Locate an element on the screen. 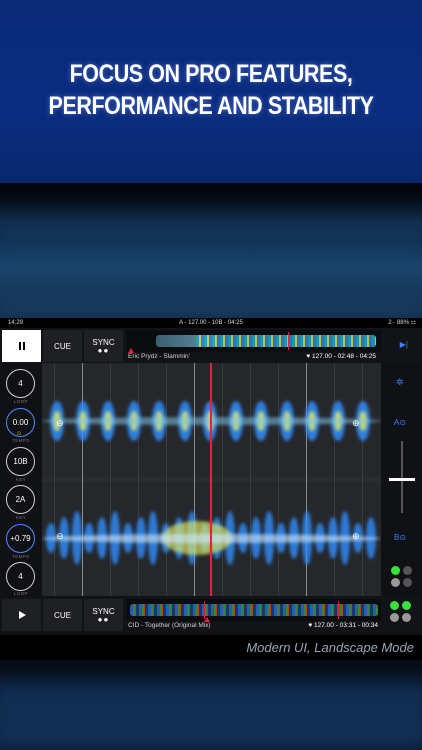 The height and width of the screenshot is (750, 422). fader-track is located at coordinates (402, 477).